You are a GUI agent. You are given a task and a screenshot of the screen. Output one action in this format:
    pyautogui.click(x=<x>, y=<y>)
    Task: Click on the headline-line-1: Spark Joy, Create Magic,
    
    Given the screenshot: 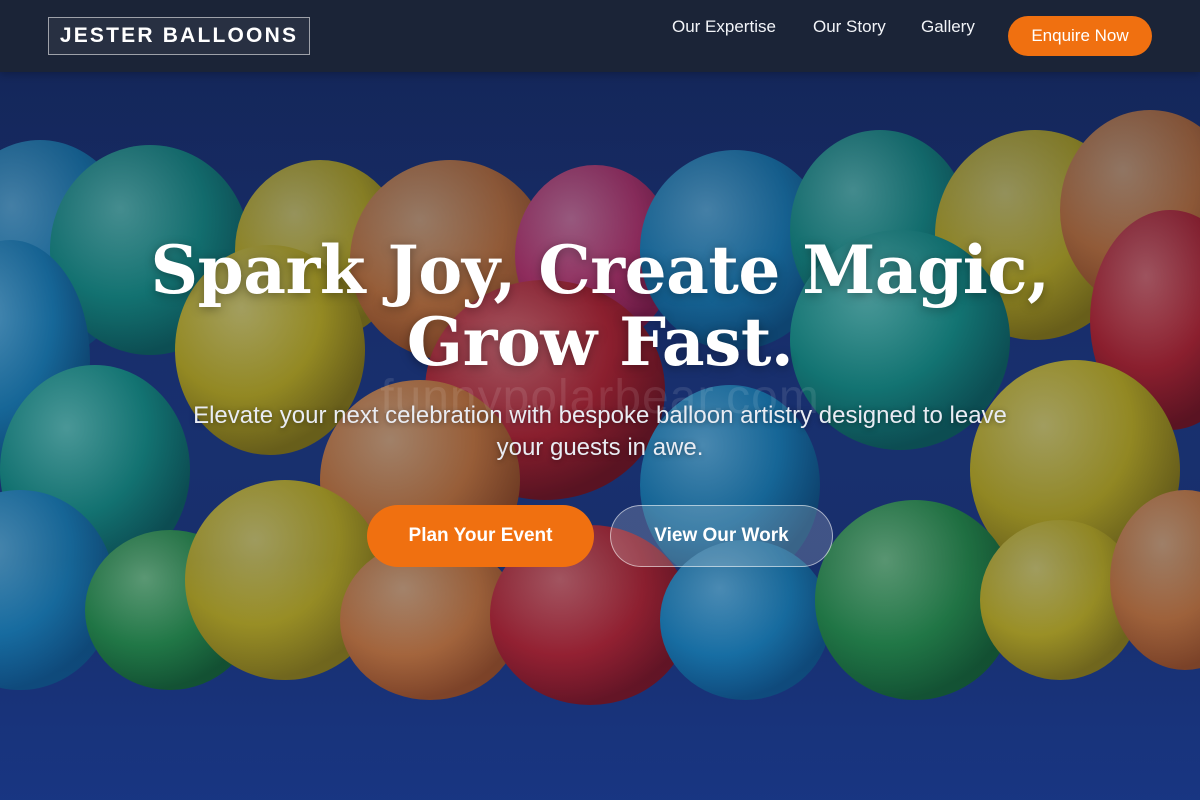 What is the action you would take?
    pyautogui.click(x=600, y=270)
    